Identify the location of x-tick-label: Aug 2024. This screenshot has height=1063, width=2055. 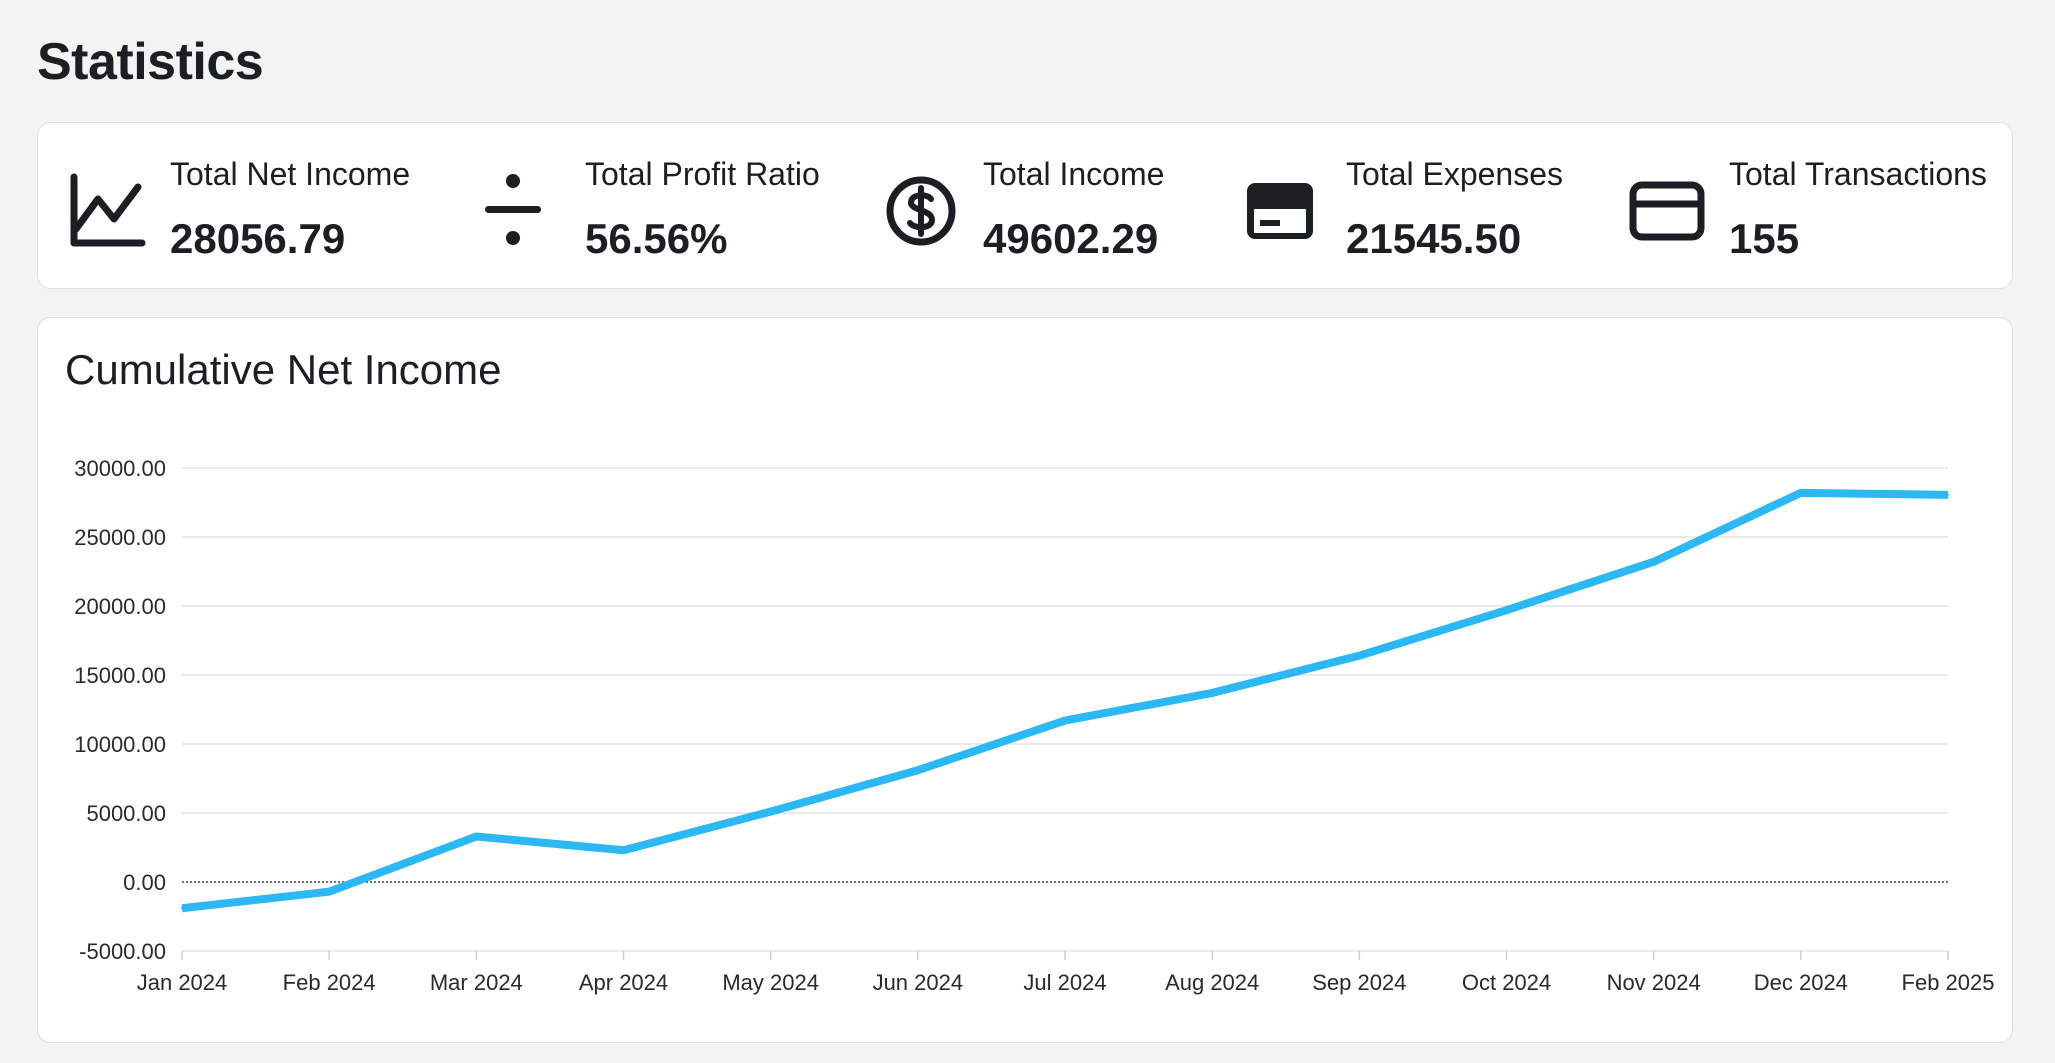
(1212, 982).